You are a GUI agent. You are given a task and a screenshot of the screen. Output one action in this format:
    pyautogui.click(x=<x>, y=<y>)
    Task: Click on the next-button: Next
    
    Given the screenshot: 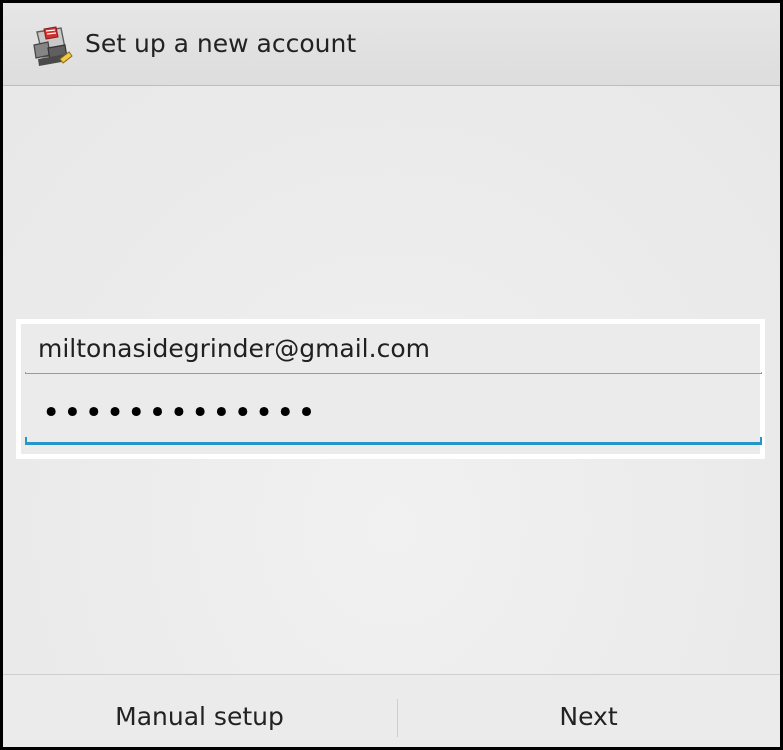 What is the action you would take?
    pyautogui.click(x=588, y=711)
    